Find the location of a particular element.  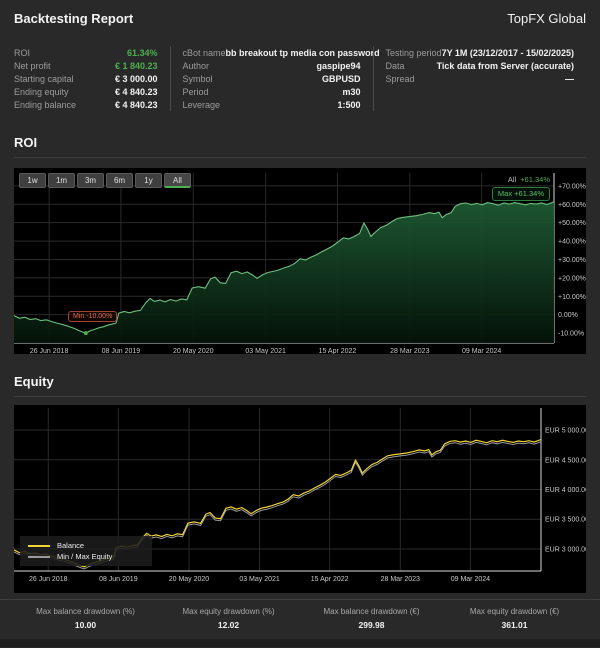

drawdown-label: Max equity drawdown (%) is located at coordinates (228, 611).